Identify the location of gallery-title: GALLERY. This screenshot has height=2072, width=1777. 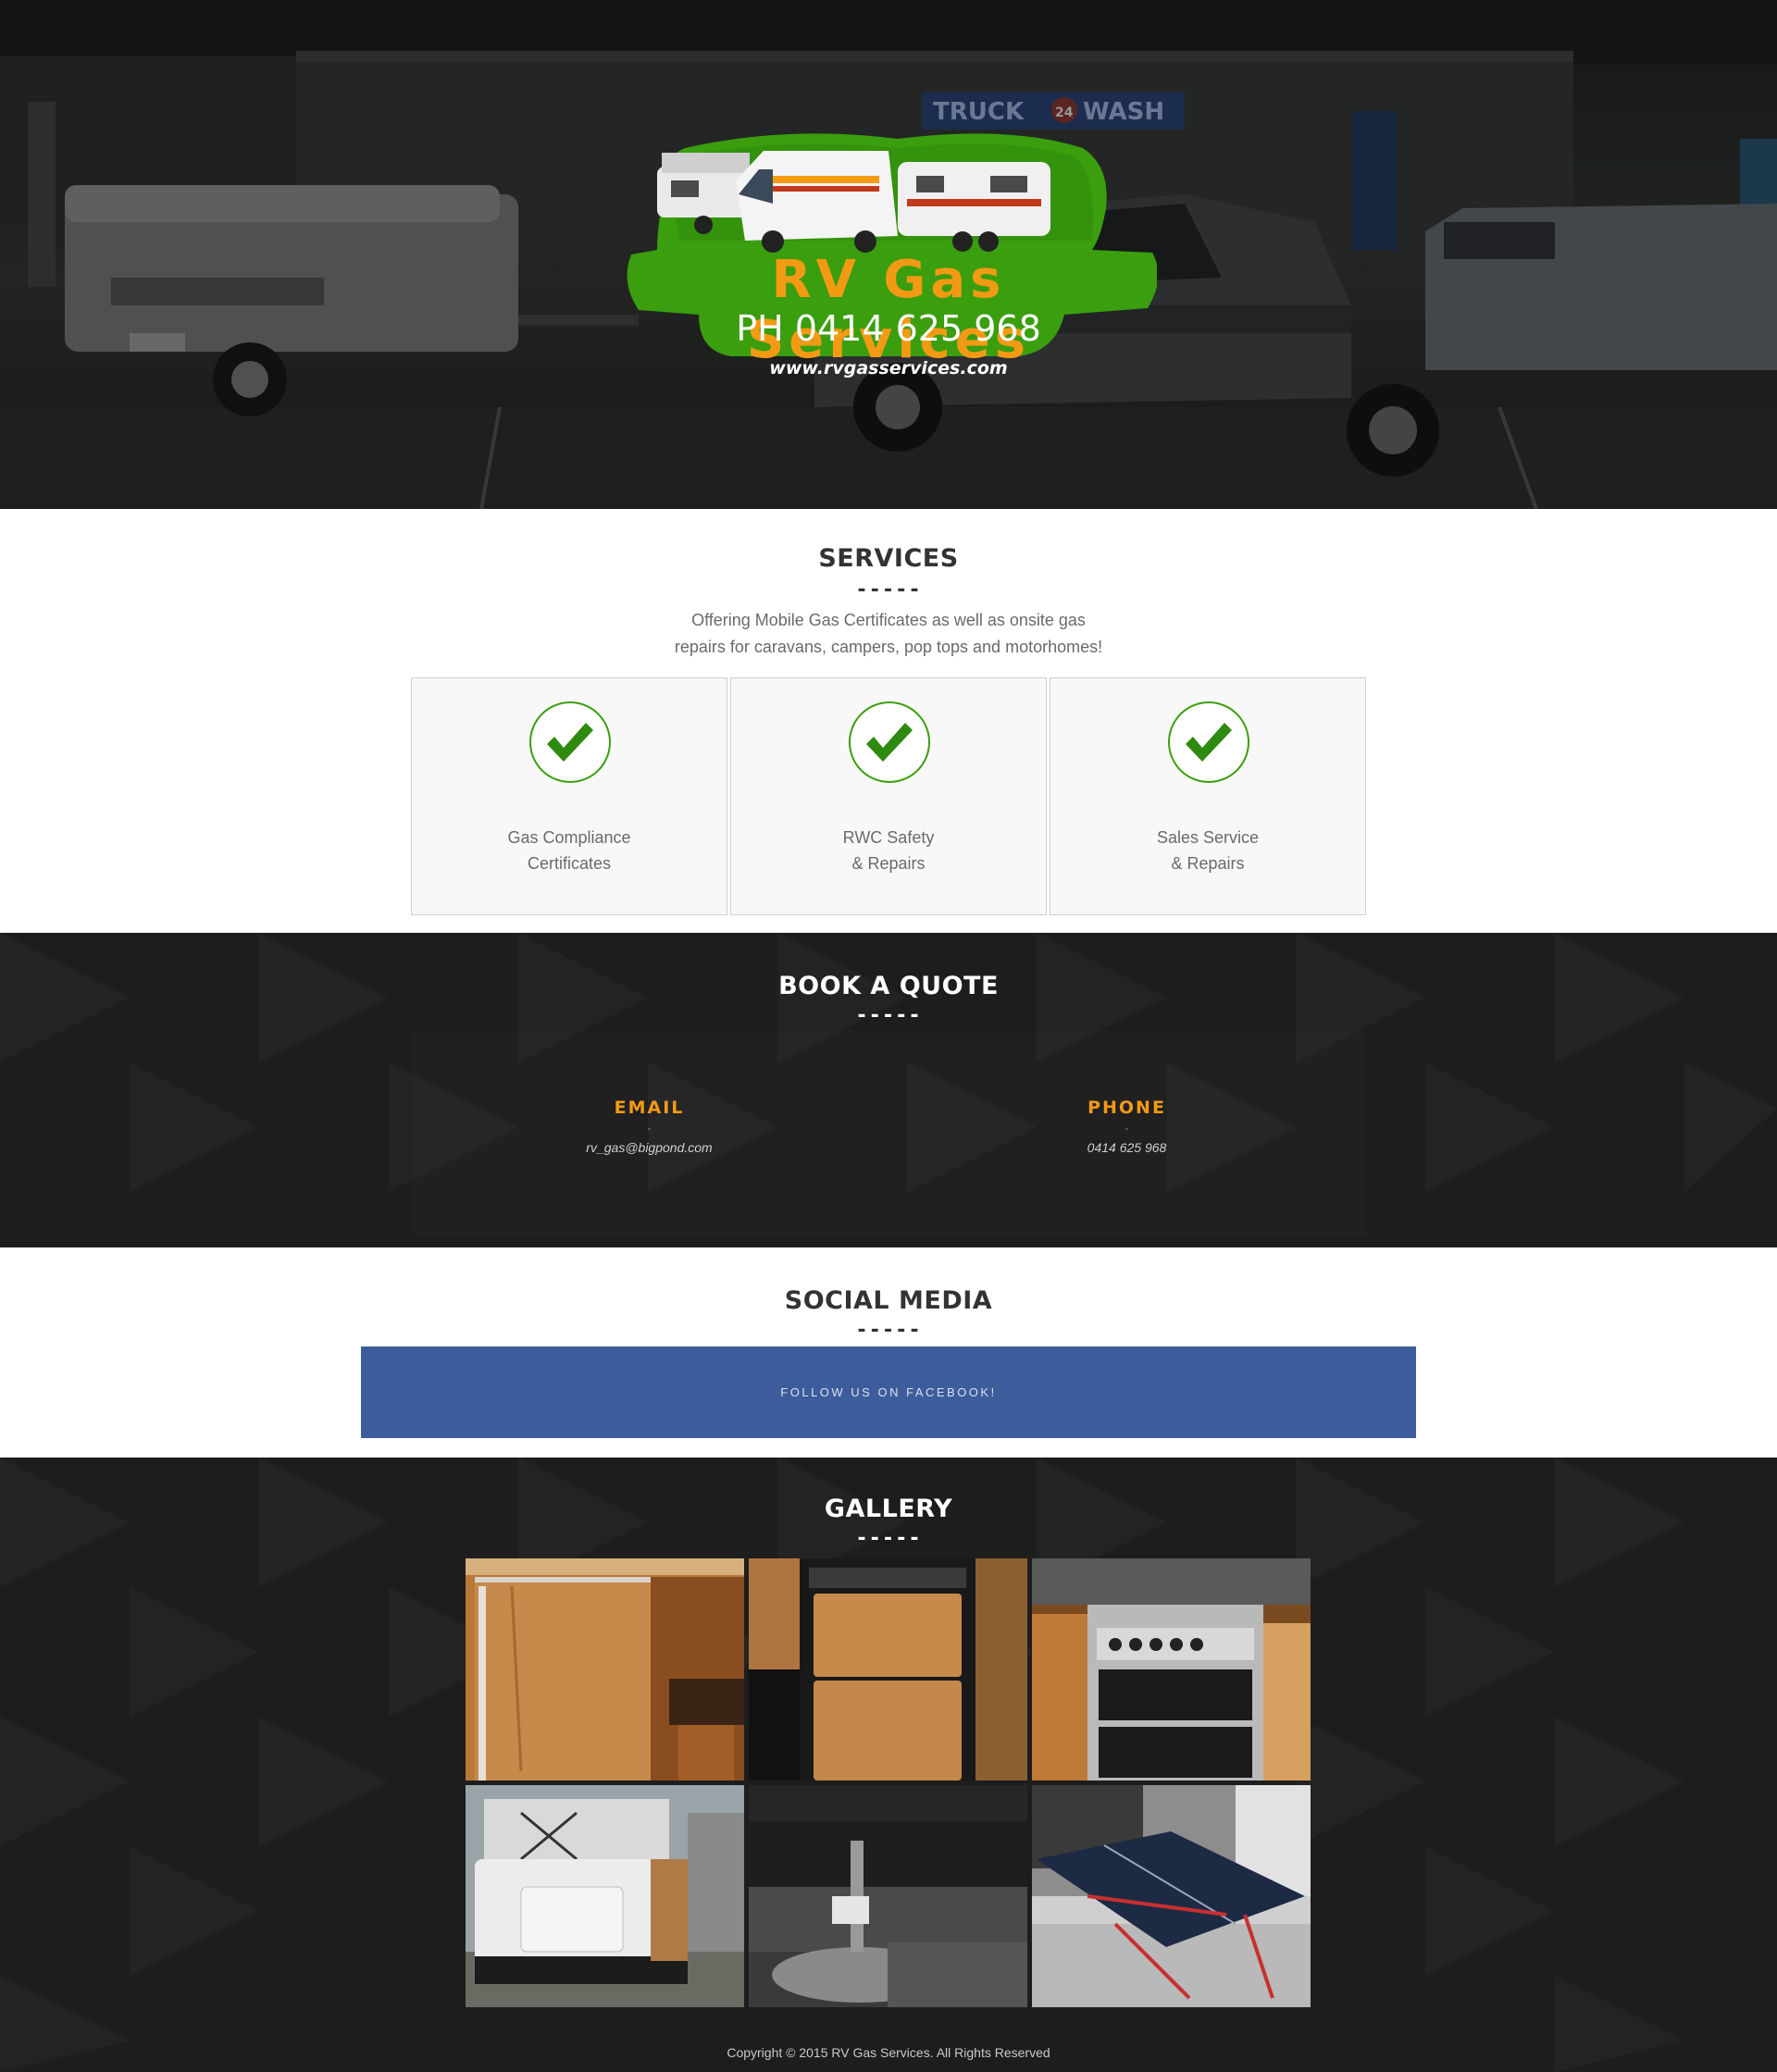
(888, 1509).